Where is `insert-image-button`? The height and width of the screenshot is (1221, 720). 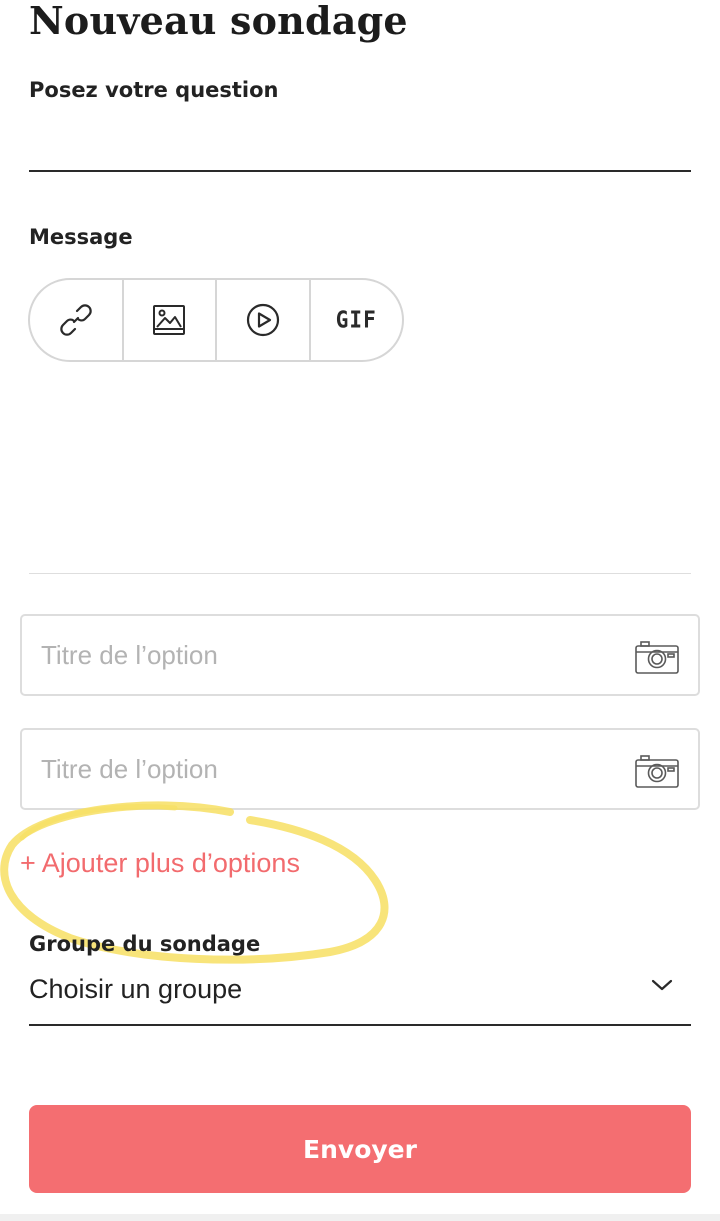
insert-image-button is located at coordinates (170, 320).